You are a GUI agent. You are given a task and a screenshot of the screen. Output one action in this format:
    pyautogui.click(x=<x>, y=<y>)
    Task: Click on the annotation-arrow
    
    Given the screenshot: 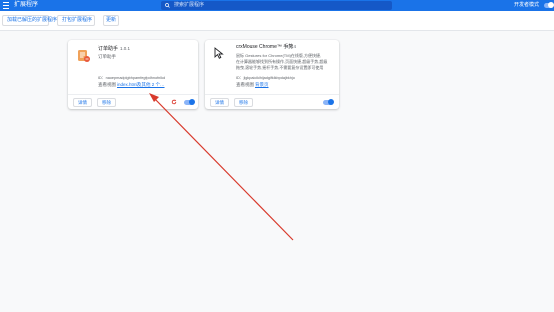 What is the action you would take?
    pyautogui.click(x=221, y=167)
    